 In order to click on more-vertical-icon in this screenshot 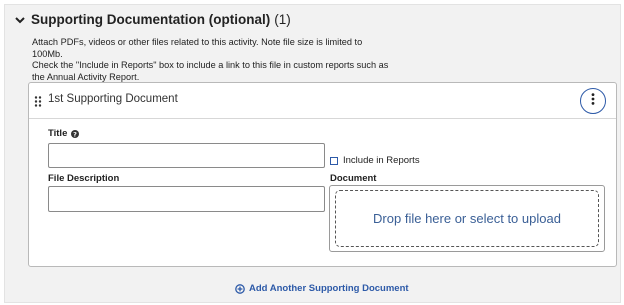, I will do `click(593, 101)`.